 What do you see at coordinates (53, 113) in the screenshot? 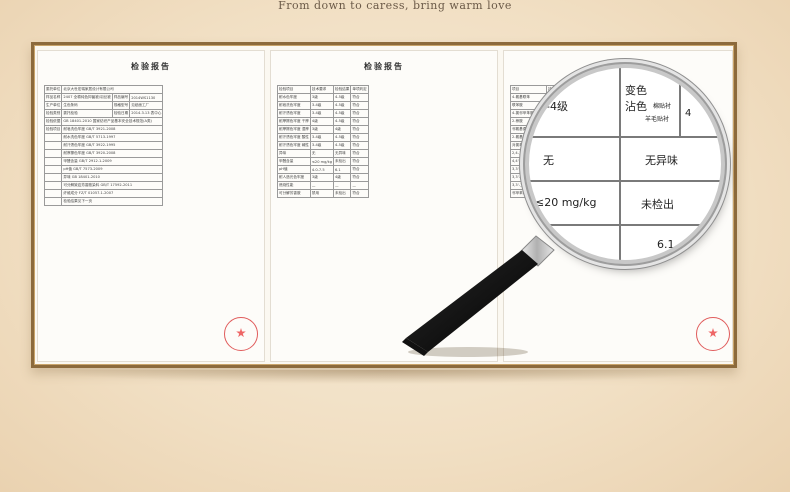
I see `table-cell: 检验类别` at bounding box center [53, 113].